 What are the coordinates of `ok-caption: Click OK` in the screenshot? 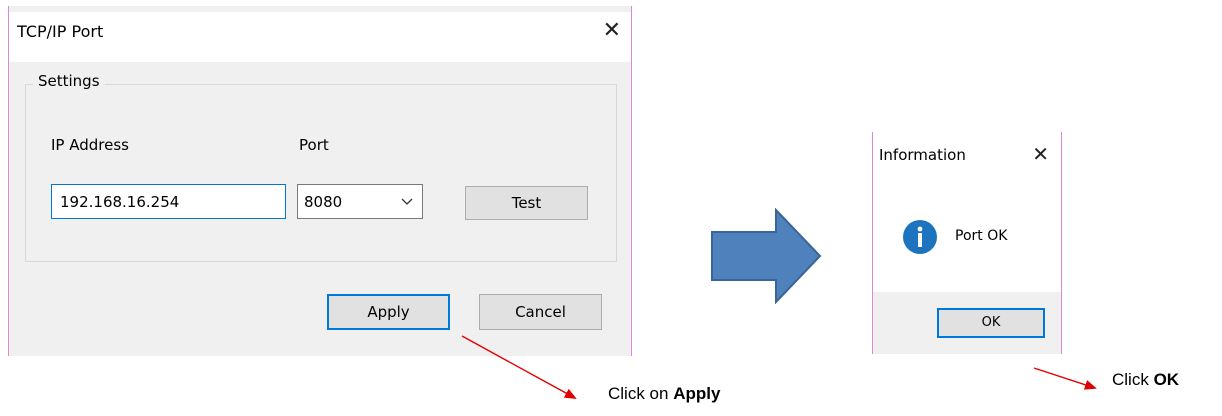 It's located at (1145, 380).